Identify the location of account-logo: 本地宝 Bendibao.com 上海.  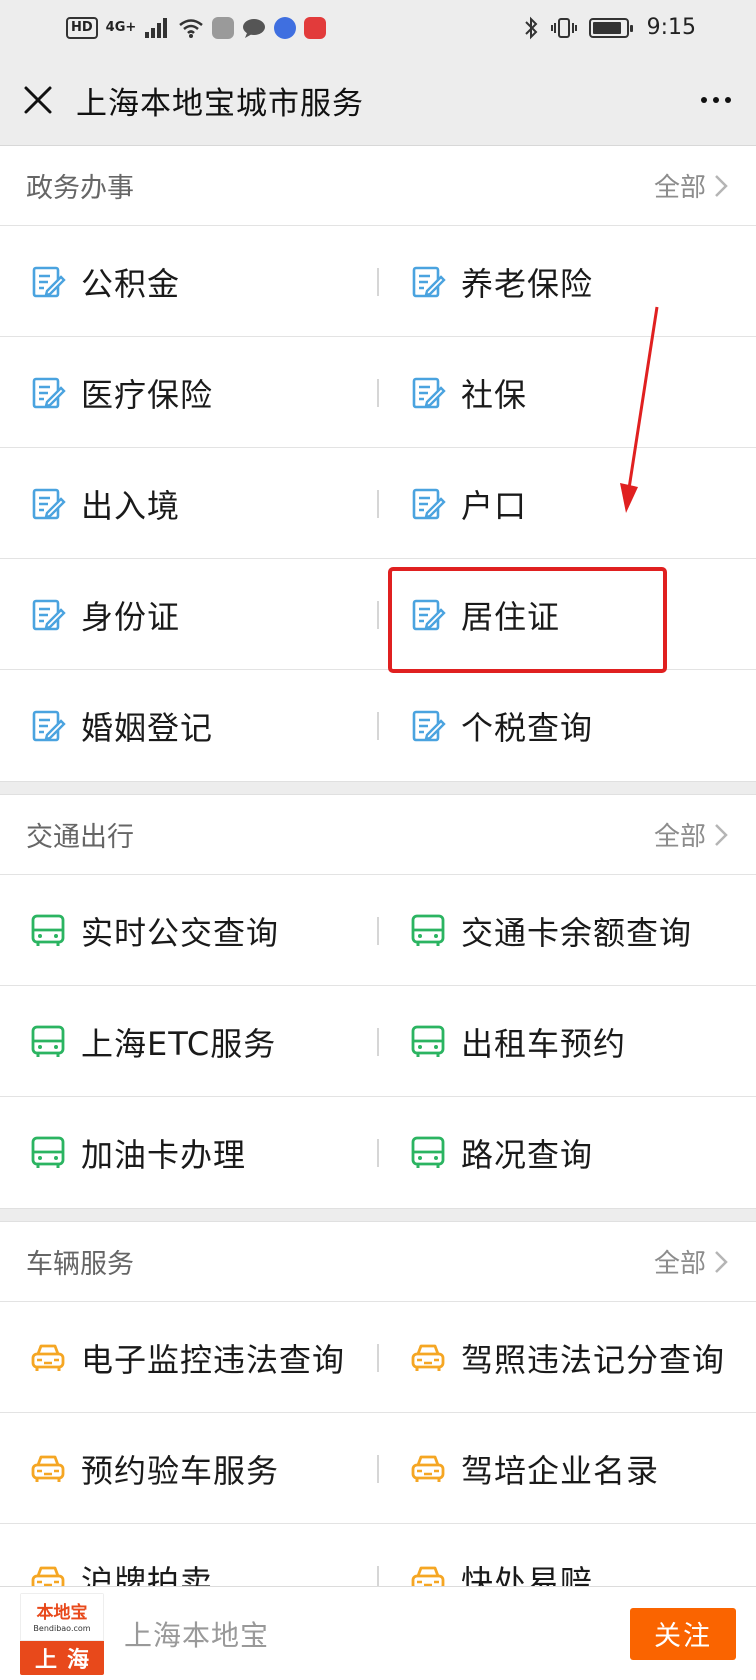
(62, 1633).